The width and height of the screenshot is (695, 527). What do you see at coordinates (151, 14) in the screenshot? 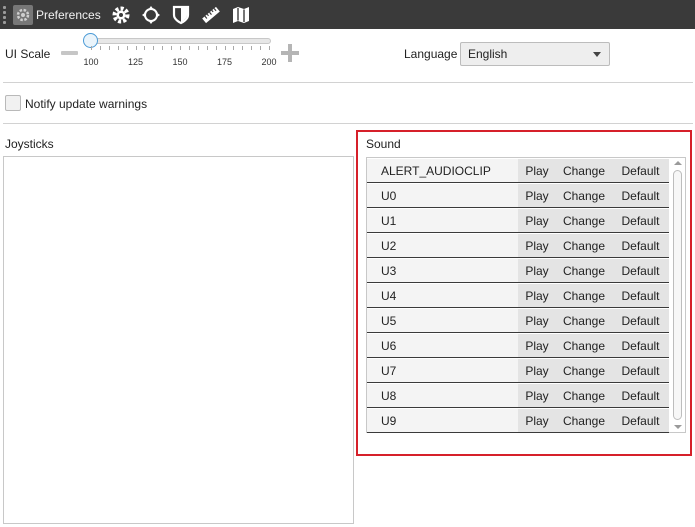
I see `move-button` at bounding box center [151, 14].